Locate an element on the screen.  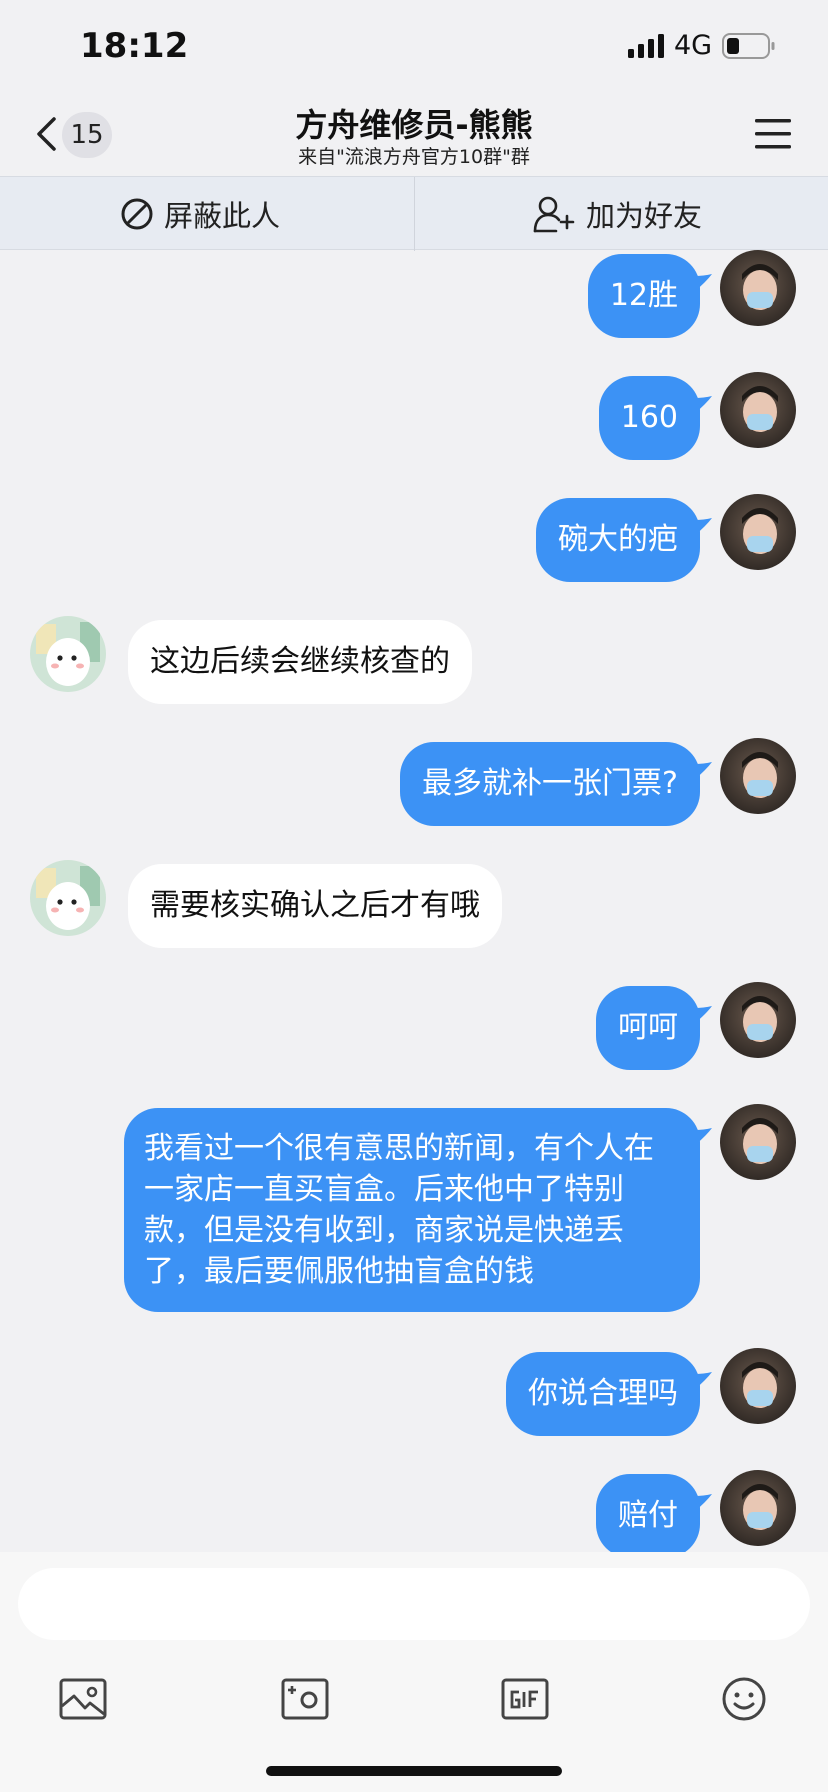
message-bubble: 这边后续会继续核查的 is located at coordinates (300, 662).